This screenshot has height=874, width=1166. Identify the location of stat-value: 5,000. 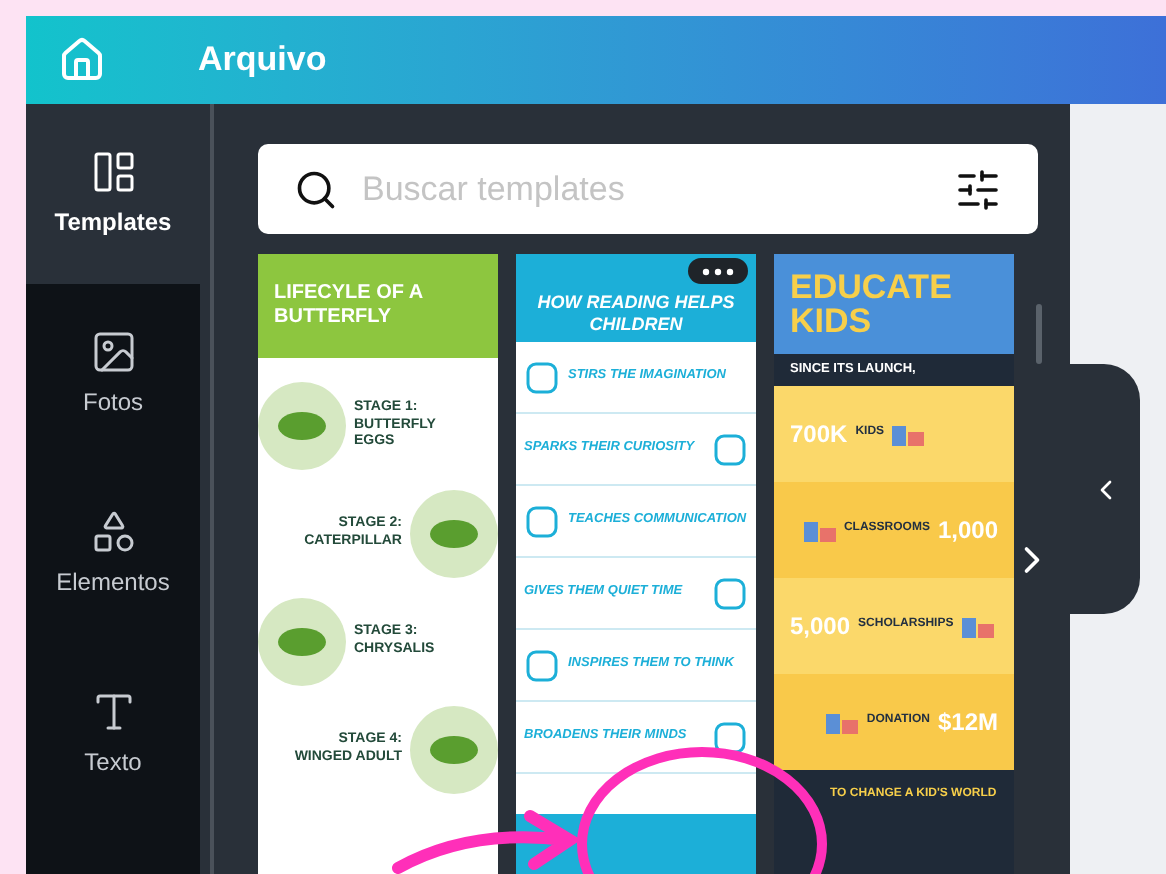
(820, 626).